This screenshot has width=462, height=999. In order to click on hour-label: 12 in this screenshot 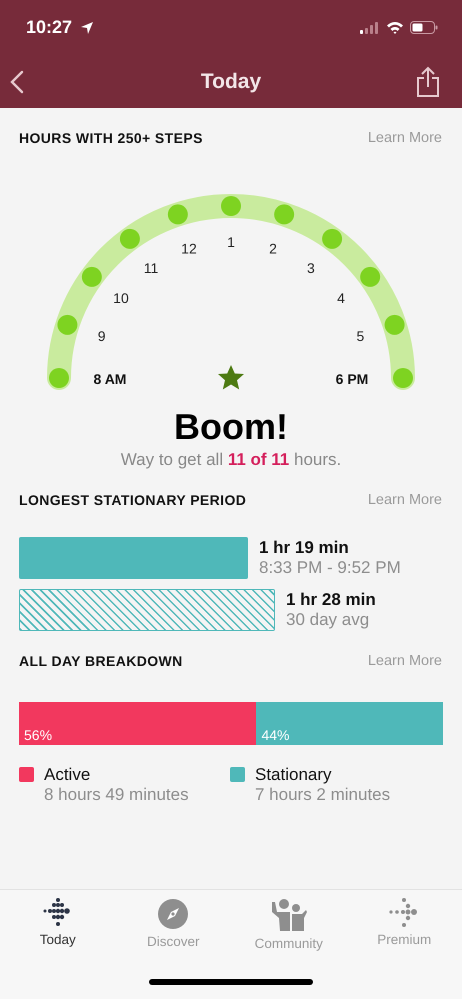, I will do `click(189, 248)`.